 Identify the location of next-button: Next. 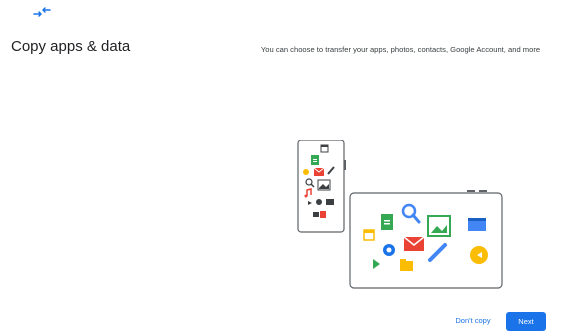
(526, 321).